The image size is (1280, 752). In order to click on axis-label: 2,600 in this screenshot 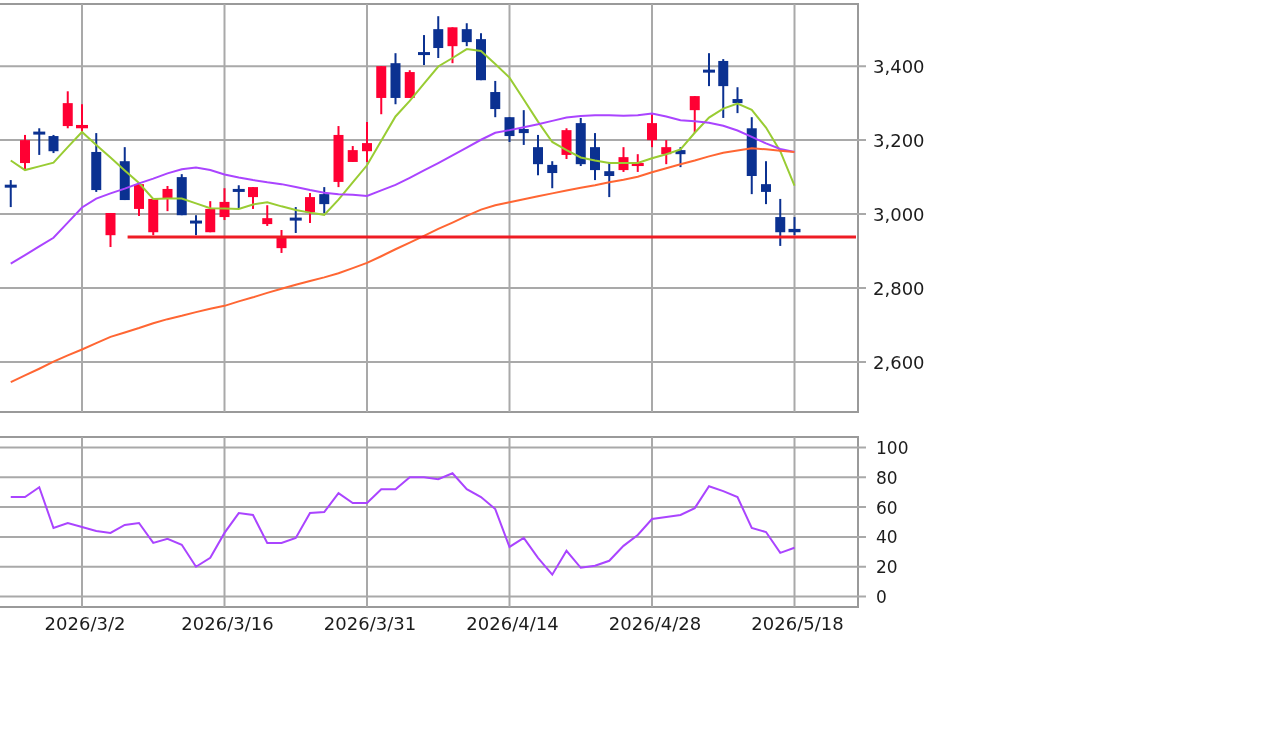, I will do `click(899, 362)`.